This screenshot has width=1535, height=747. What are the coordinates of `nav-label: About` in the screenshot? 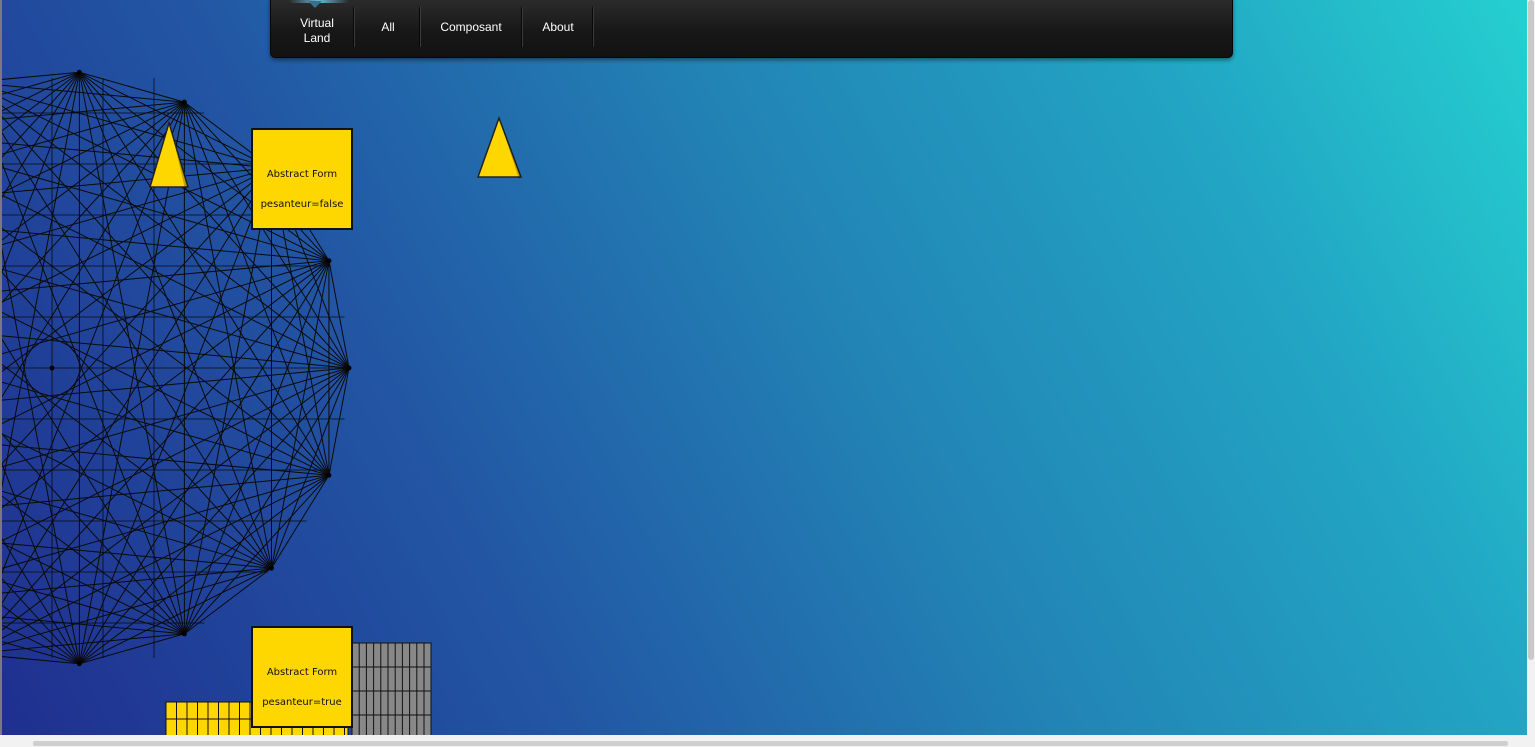 It's located at (558, 26).